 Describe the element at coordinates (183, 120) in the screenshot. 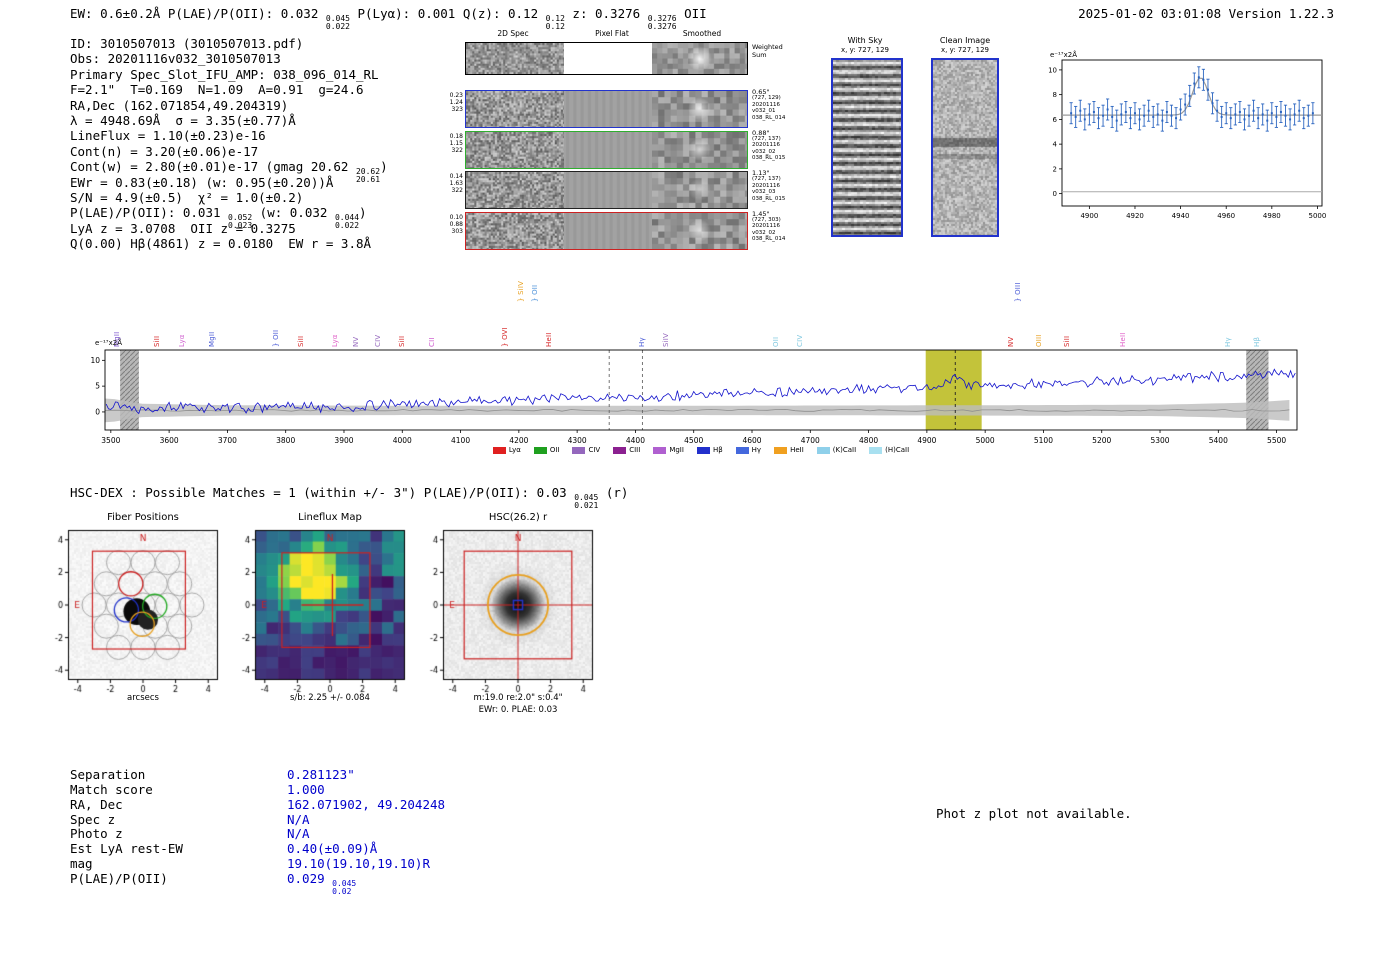

I see `info-line-6: λ = 4948.69Å σ = 3.35(±0.77)Å` at that location.